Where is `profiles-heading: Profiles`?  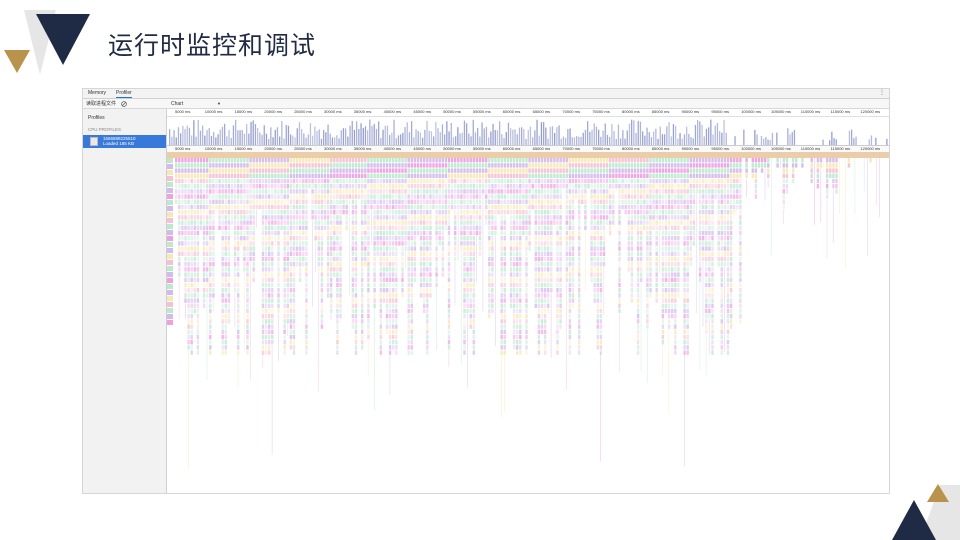 profiles-heading: Profiles is located at coordinates (96, 118).